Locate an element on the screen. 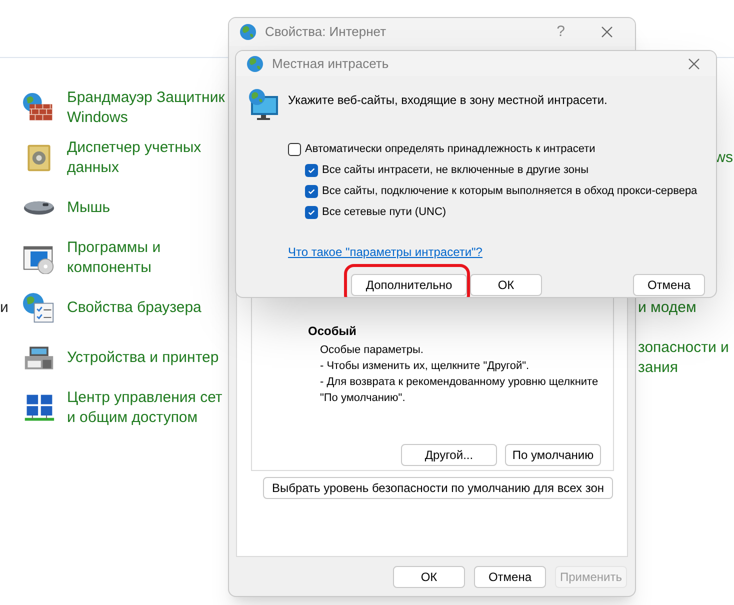 The image size is (734, 605). item-label: и модем is located at coordinates (667, 308).